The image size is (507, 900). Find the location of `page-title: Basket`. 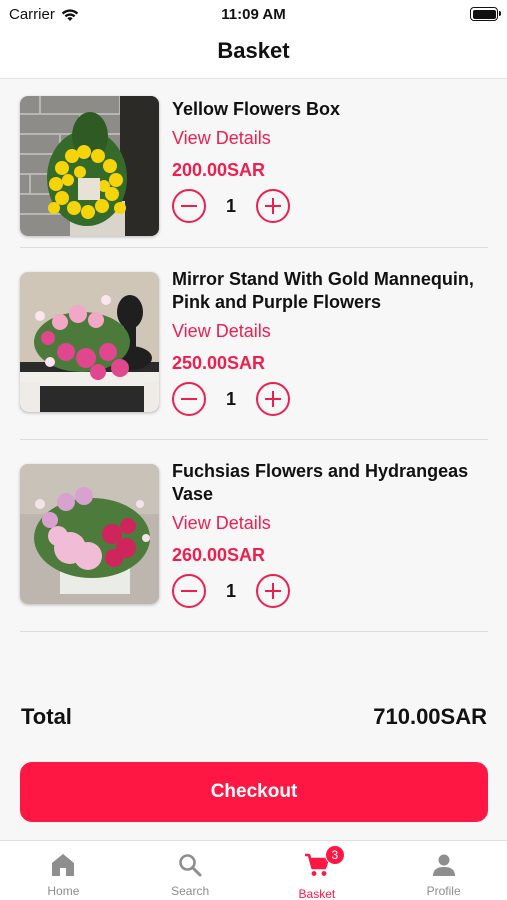

page-title: Basket is located at coordinates (253, 50).